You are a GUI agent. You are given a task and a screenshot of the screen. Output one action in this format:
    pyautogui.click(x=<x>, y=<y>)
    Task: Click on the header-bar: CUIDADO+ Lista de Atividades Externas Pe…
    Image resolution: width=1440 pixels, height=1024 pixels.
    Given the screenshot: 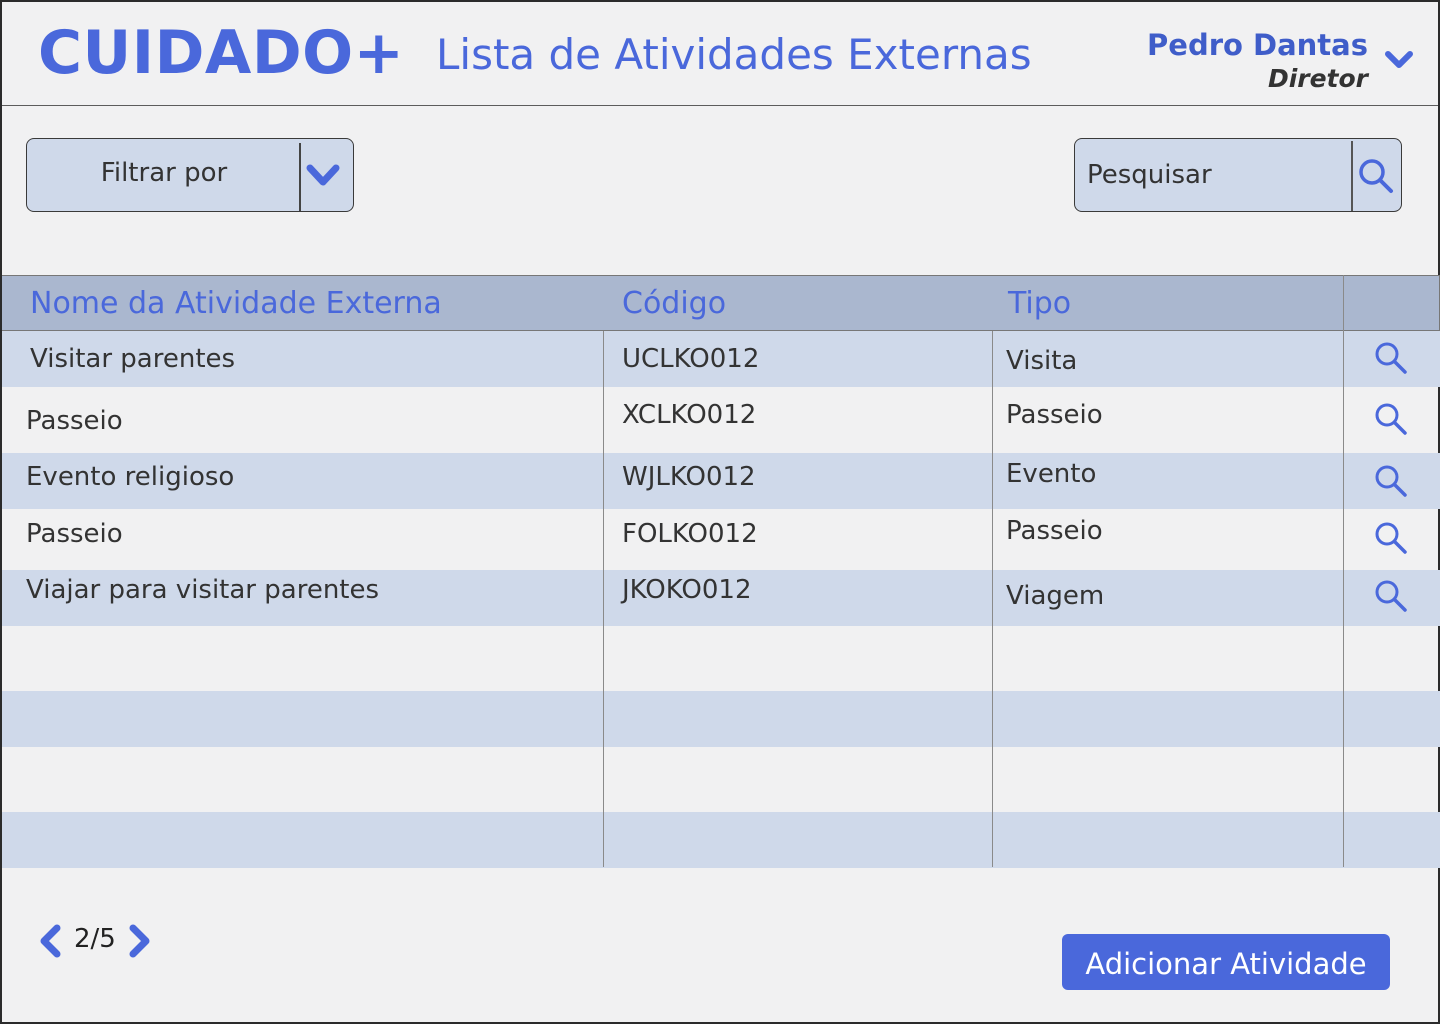 What is the action you would take?
    pyautogui.click(x=720, y=54)
    